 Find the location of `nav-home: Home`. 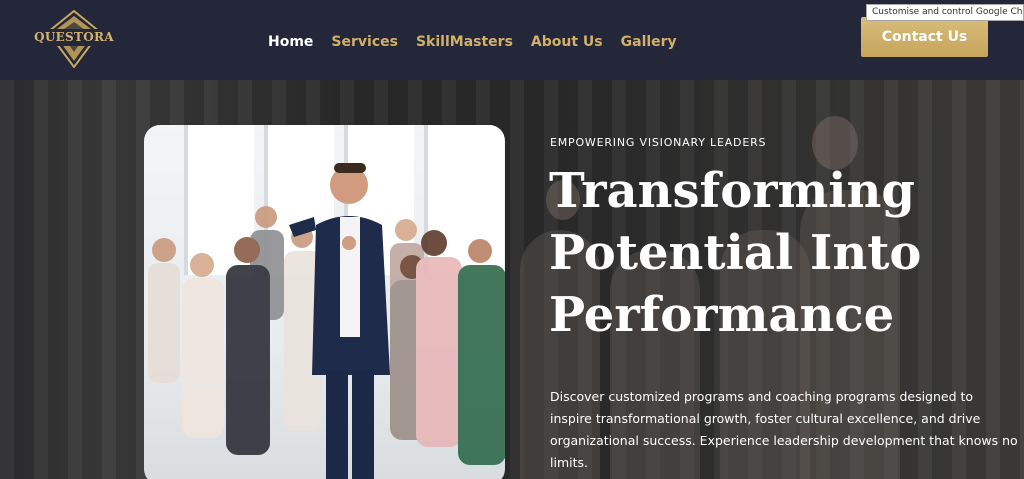

nav-home: Home is located at coordinates (290, 42).